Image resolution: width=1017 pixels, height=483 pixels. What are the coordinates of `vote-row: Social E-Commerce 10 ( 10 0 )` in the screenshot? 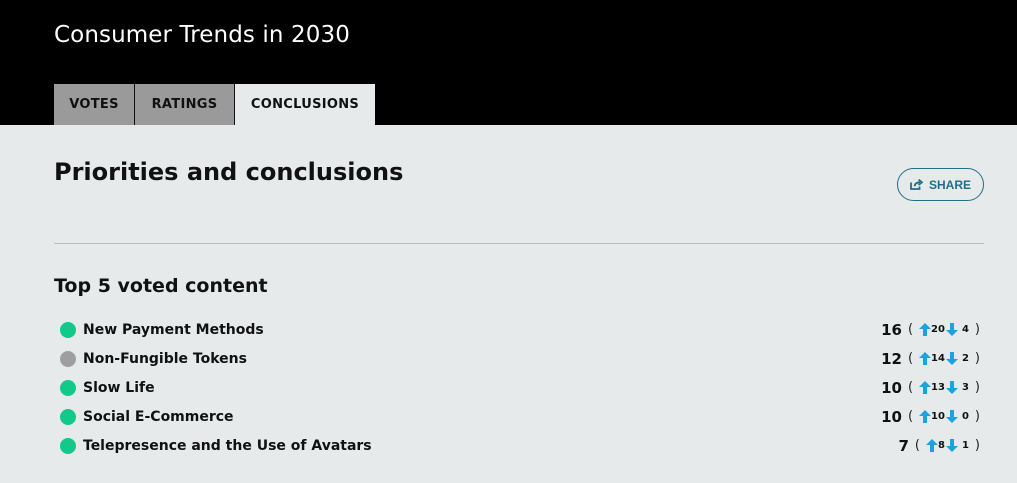 It's located at (522, 416).